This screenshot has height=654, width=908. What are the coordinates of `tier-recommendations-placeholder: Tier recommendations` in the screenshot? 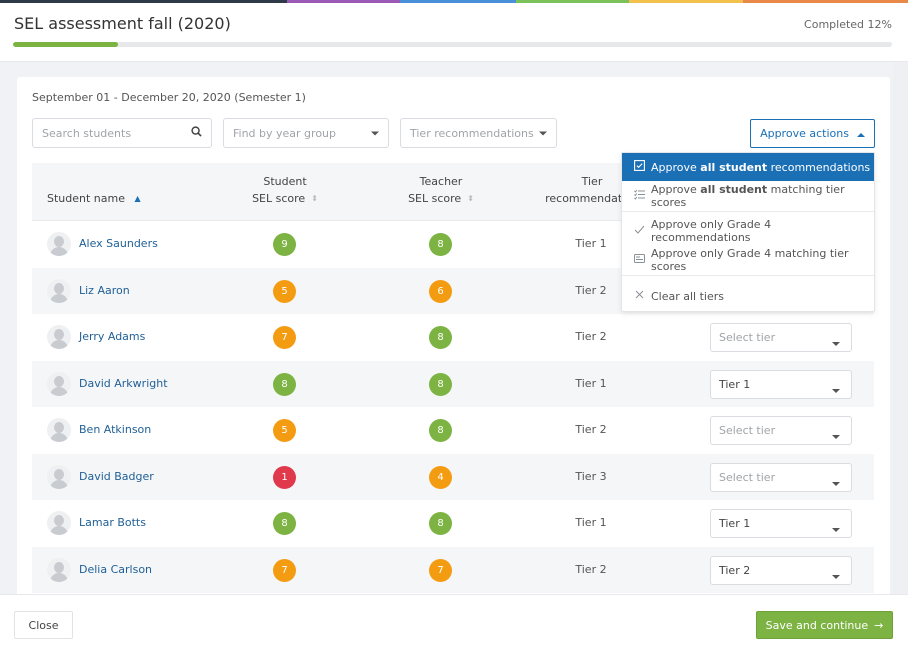 It's located at (472, 133).